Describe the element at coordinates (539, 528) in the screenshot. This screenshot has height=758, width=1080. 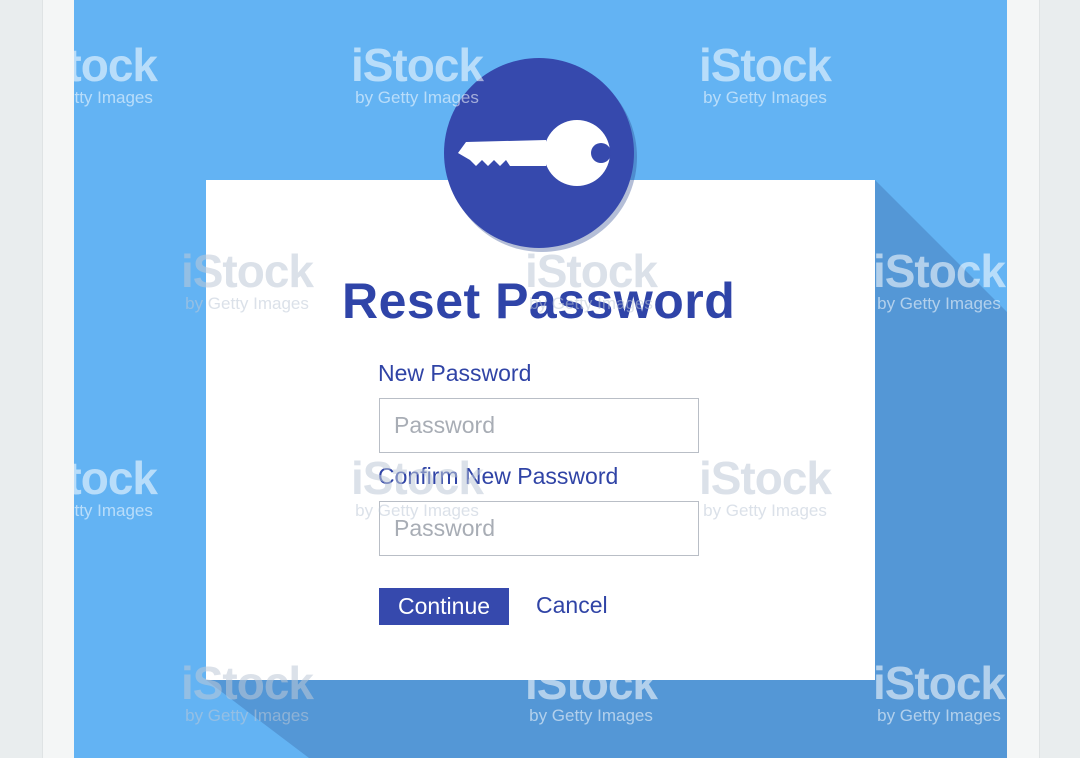
I see `confirm-password-input` at that location.